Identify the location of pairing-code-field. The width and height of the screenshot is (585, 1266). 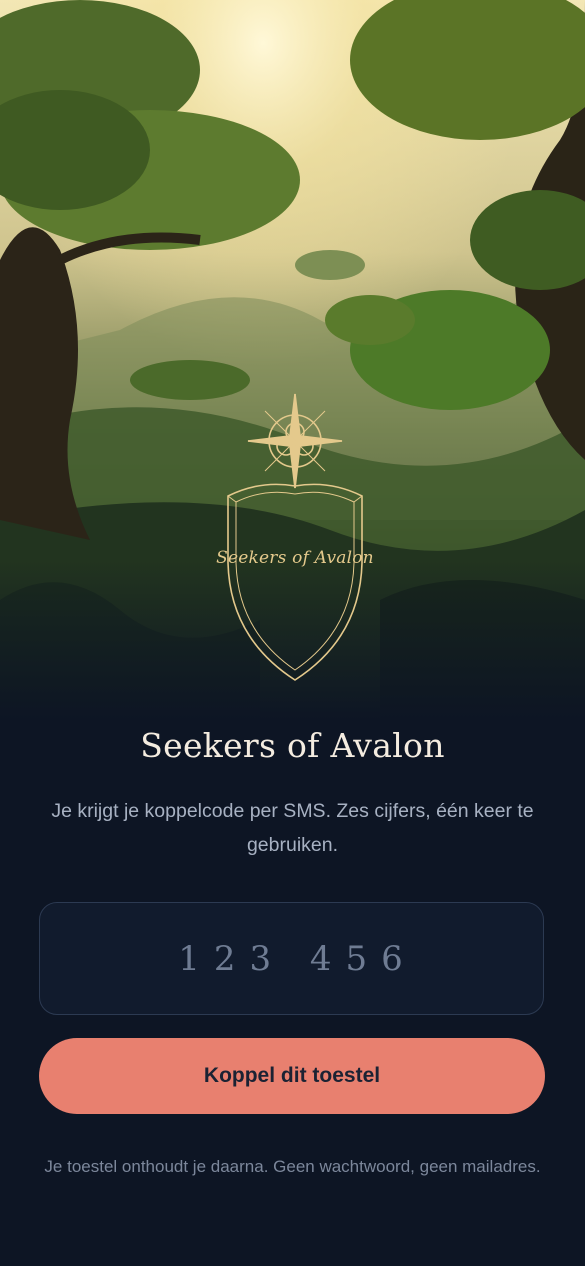
(291, 958).